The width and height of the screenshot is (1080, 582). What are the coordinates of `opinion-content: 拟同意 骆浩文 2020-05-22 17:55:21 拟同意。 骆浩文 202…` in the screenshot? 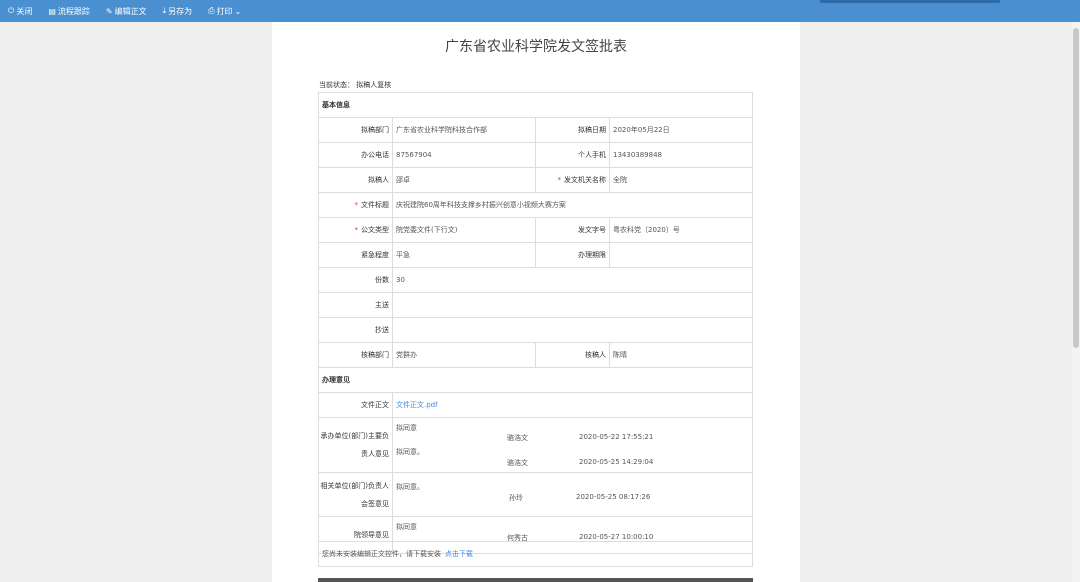 It's located at (572, 445).